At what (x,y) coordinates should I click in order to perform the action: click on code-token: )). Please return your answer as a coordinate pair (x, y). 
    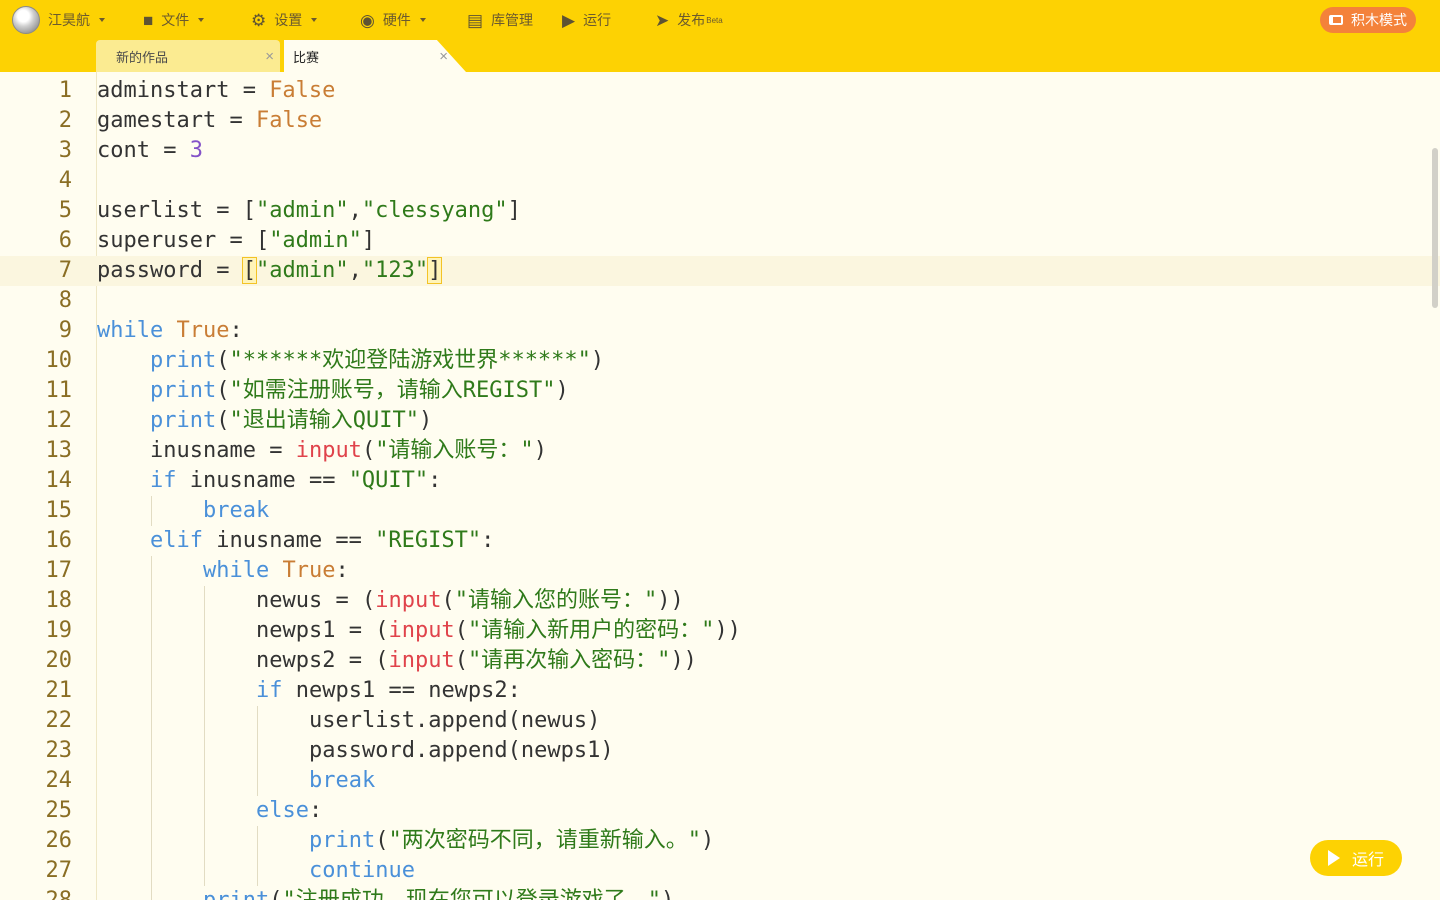
    Looking at the image, I should click on (670, 600).